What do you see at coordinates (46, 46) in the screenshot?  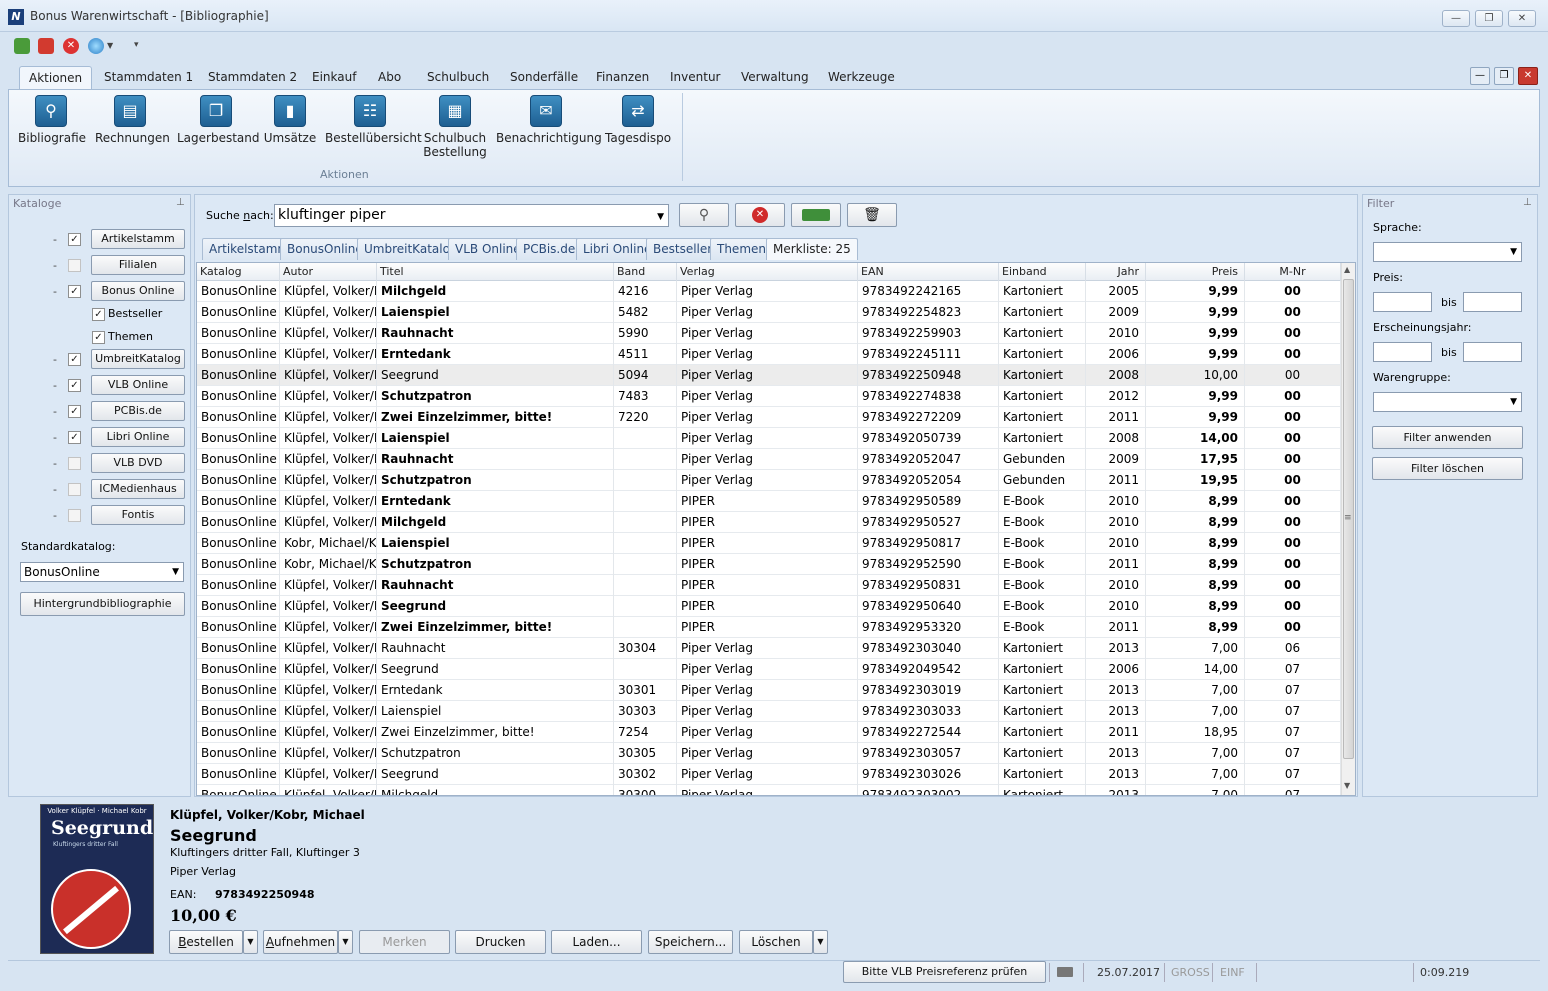 I see `calendar-icon` at bounding box center [46, 46].